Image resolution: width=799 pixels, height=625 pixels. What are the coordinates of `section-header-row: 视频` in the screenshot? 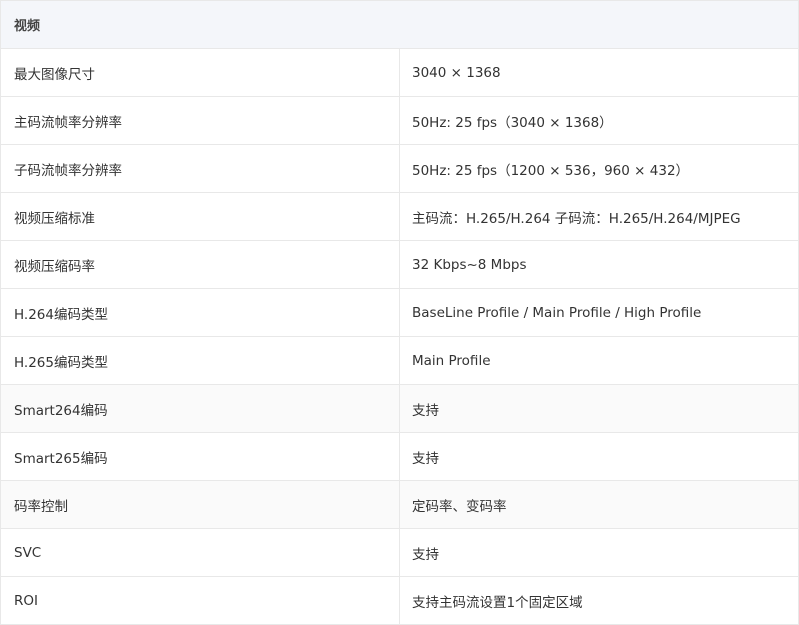 It's located at (399, 24).